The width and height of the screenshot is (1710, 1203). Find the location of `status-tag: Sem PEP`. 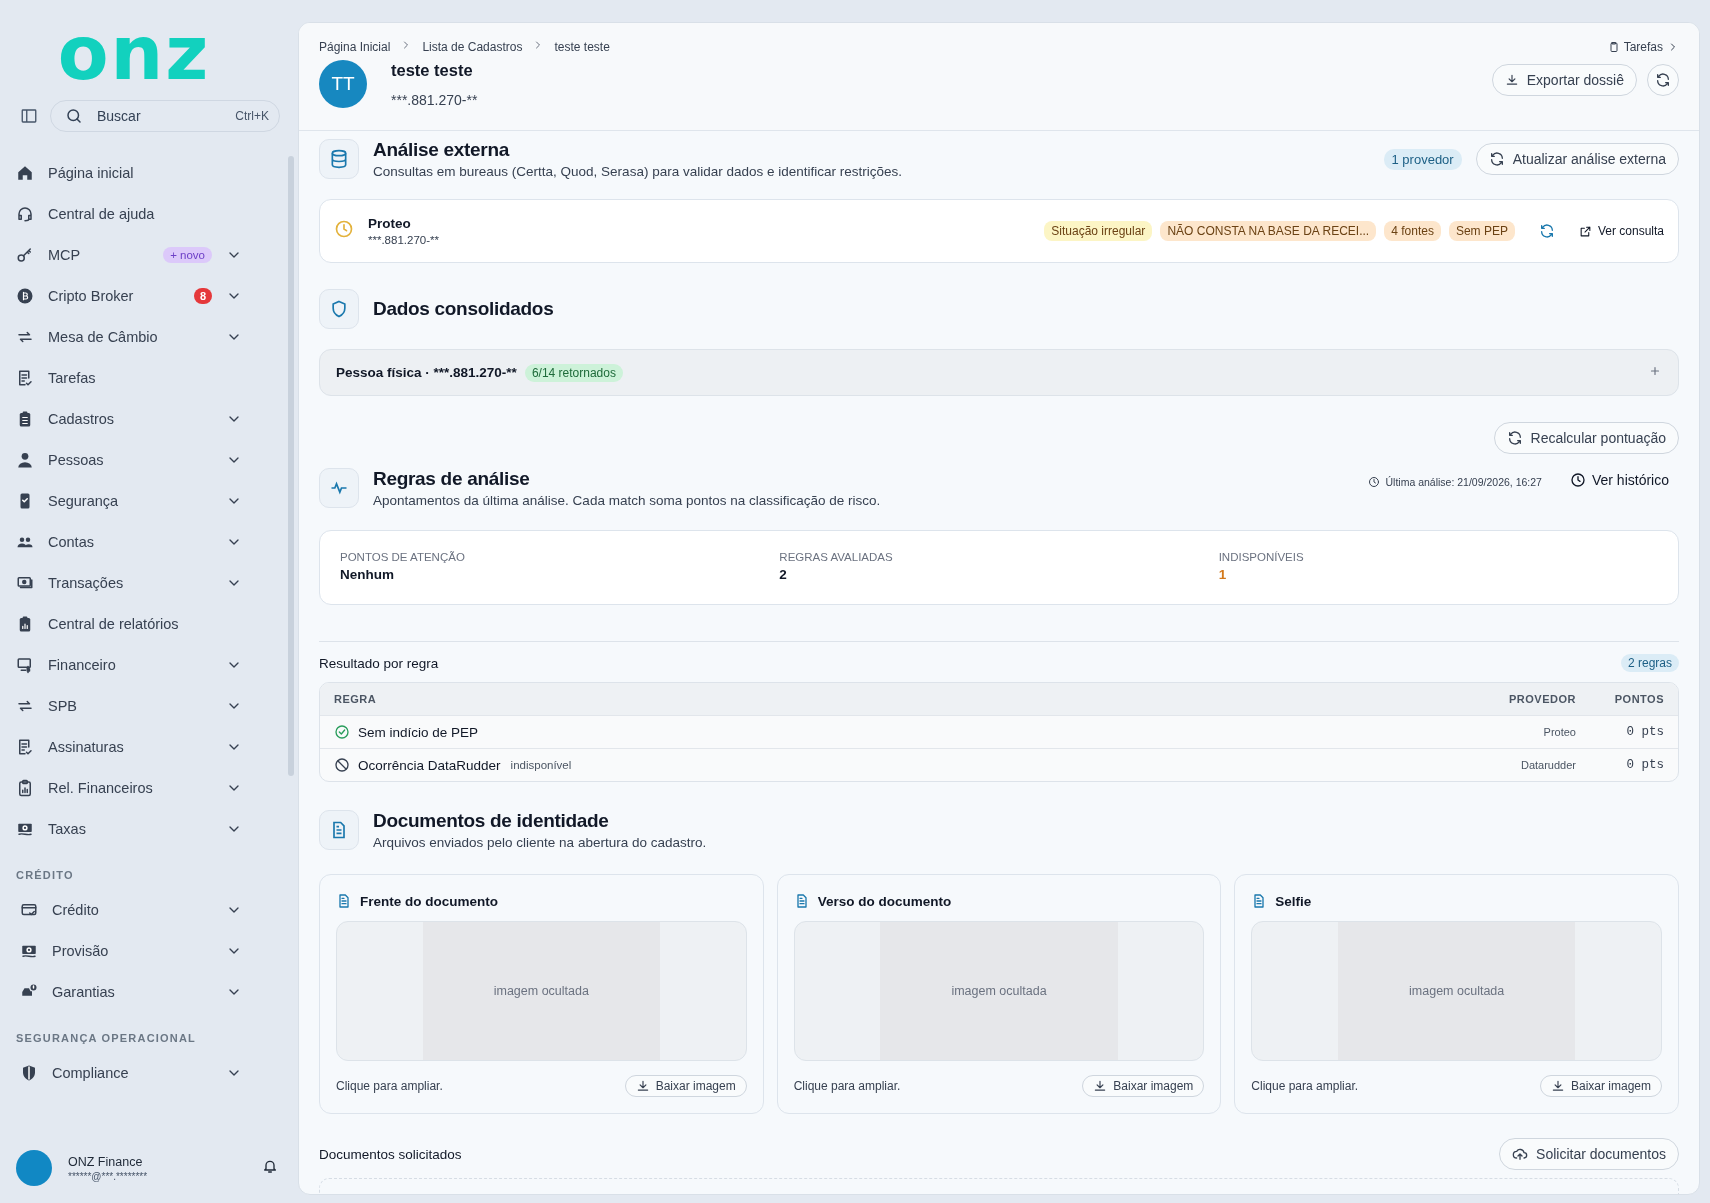

status-tag: Sem PEP is located at coordinates (1481, 231).